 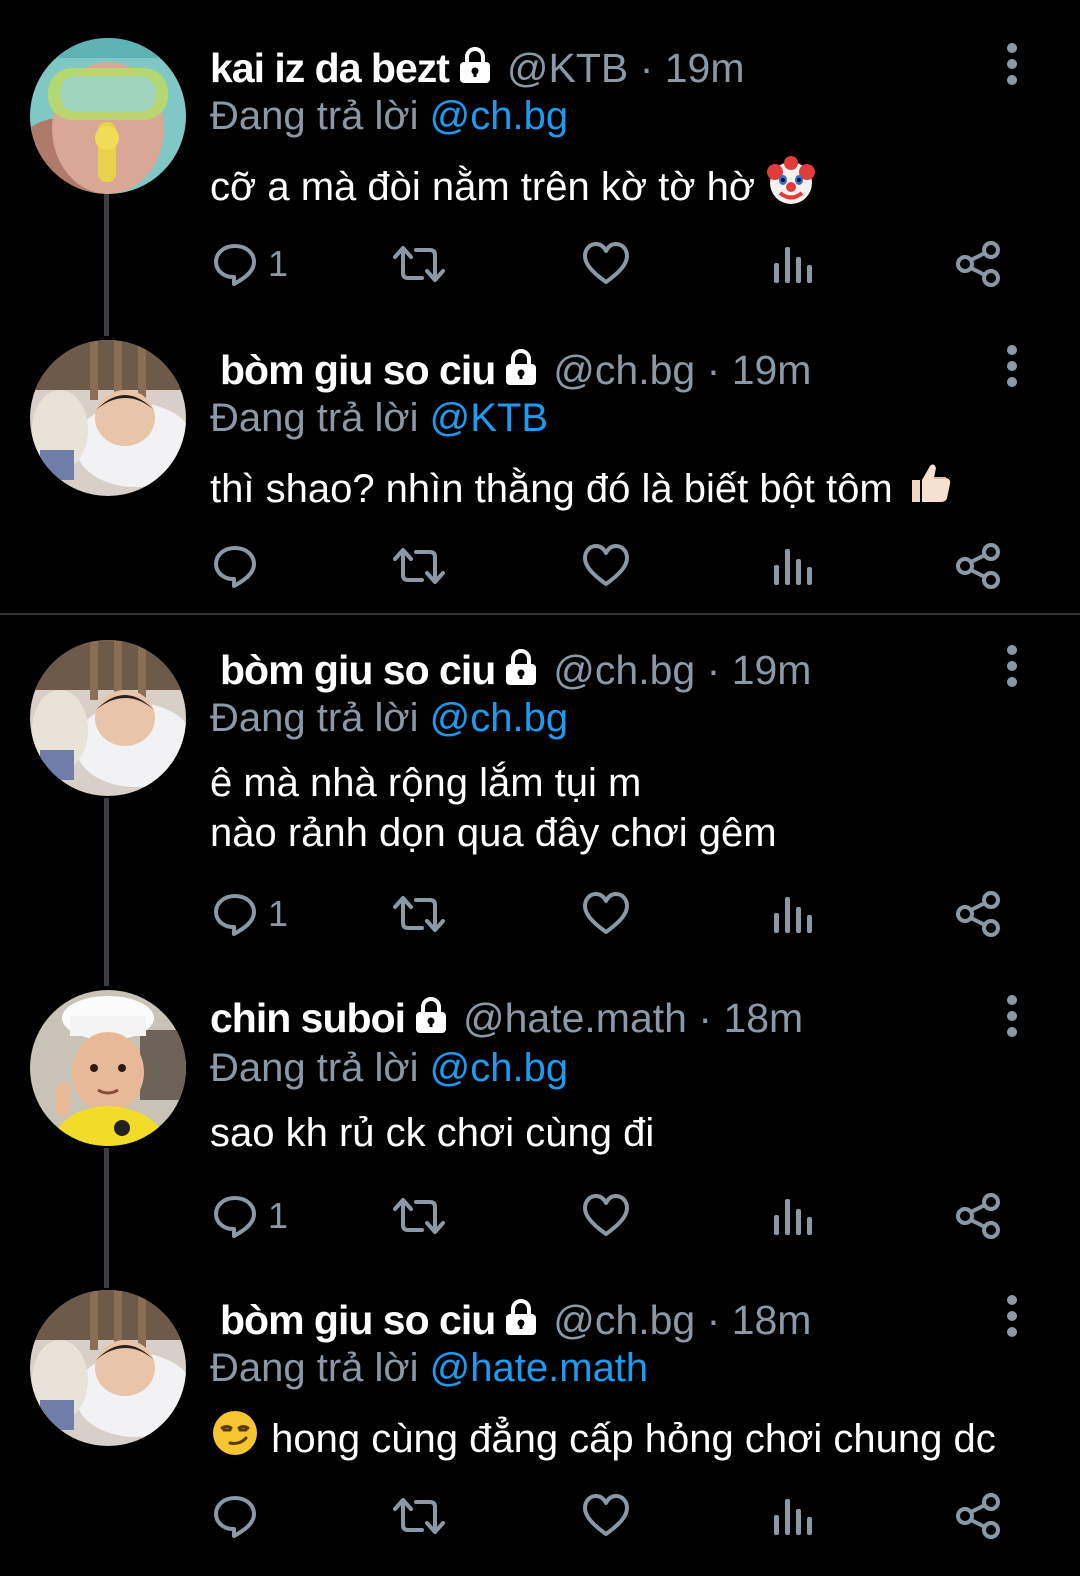 What do you see at coordinates (429, 1368) in the screenshot?
I see `reply-context: Đang trả lời @hate.math` at bounding box center [429, 1368].